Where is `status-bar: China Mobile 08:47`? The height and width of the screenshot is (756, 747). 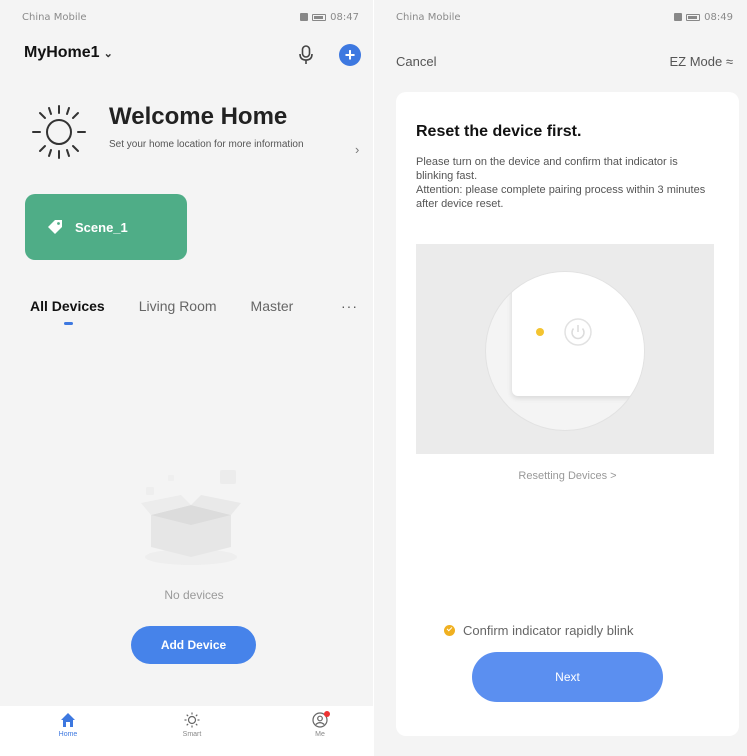 status-bar: China Mobile 08:47 is located at coordinates (186, 17).